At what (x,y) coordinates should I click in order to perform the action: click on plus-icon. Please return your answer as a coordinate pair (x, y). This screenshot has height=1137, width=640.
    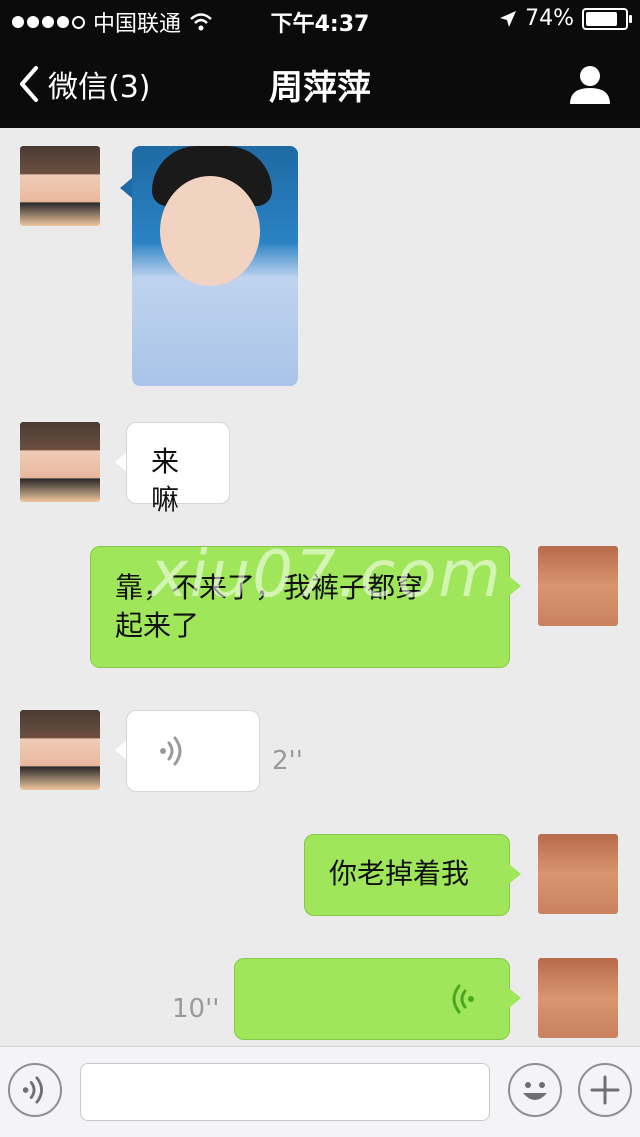
    Looking at the image, I should click on (605, 1090).